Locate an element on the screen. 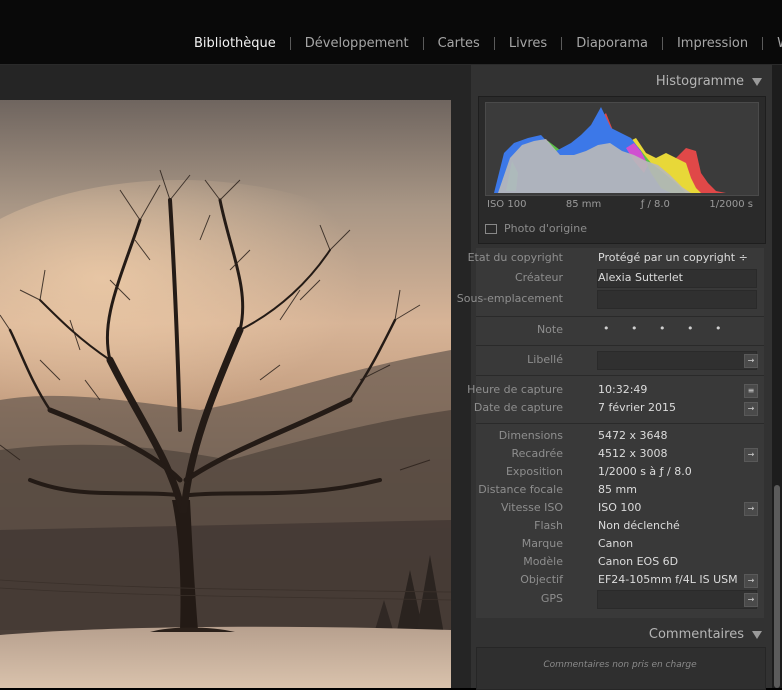  module-print: Impression is located at coordinates (711, 43).